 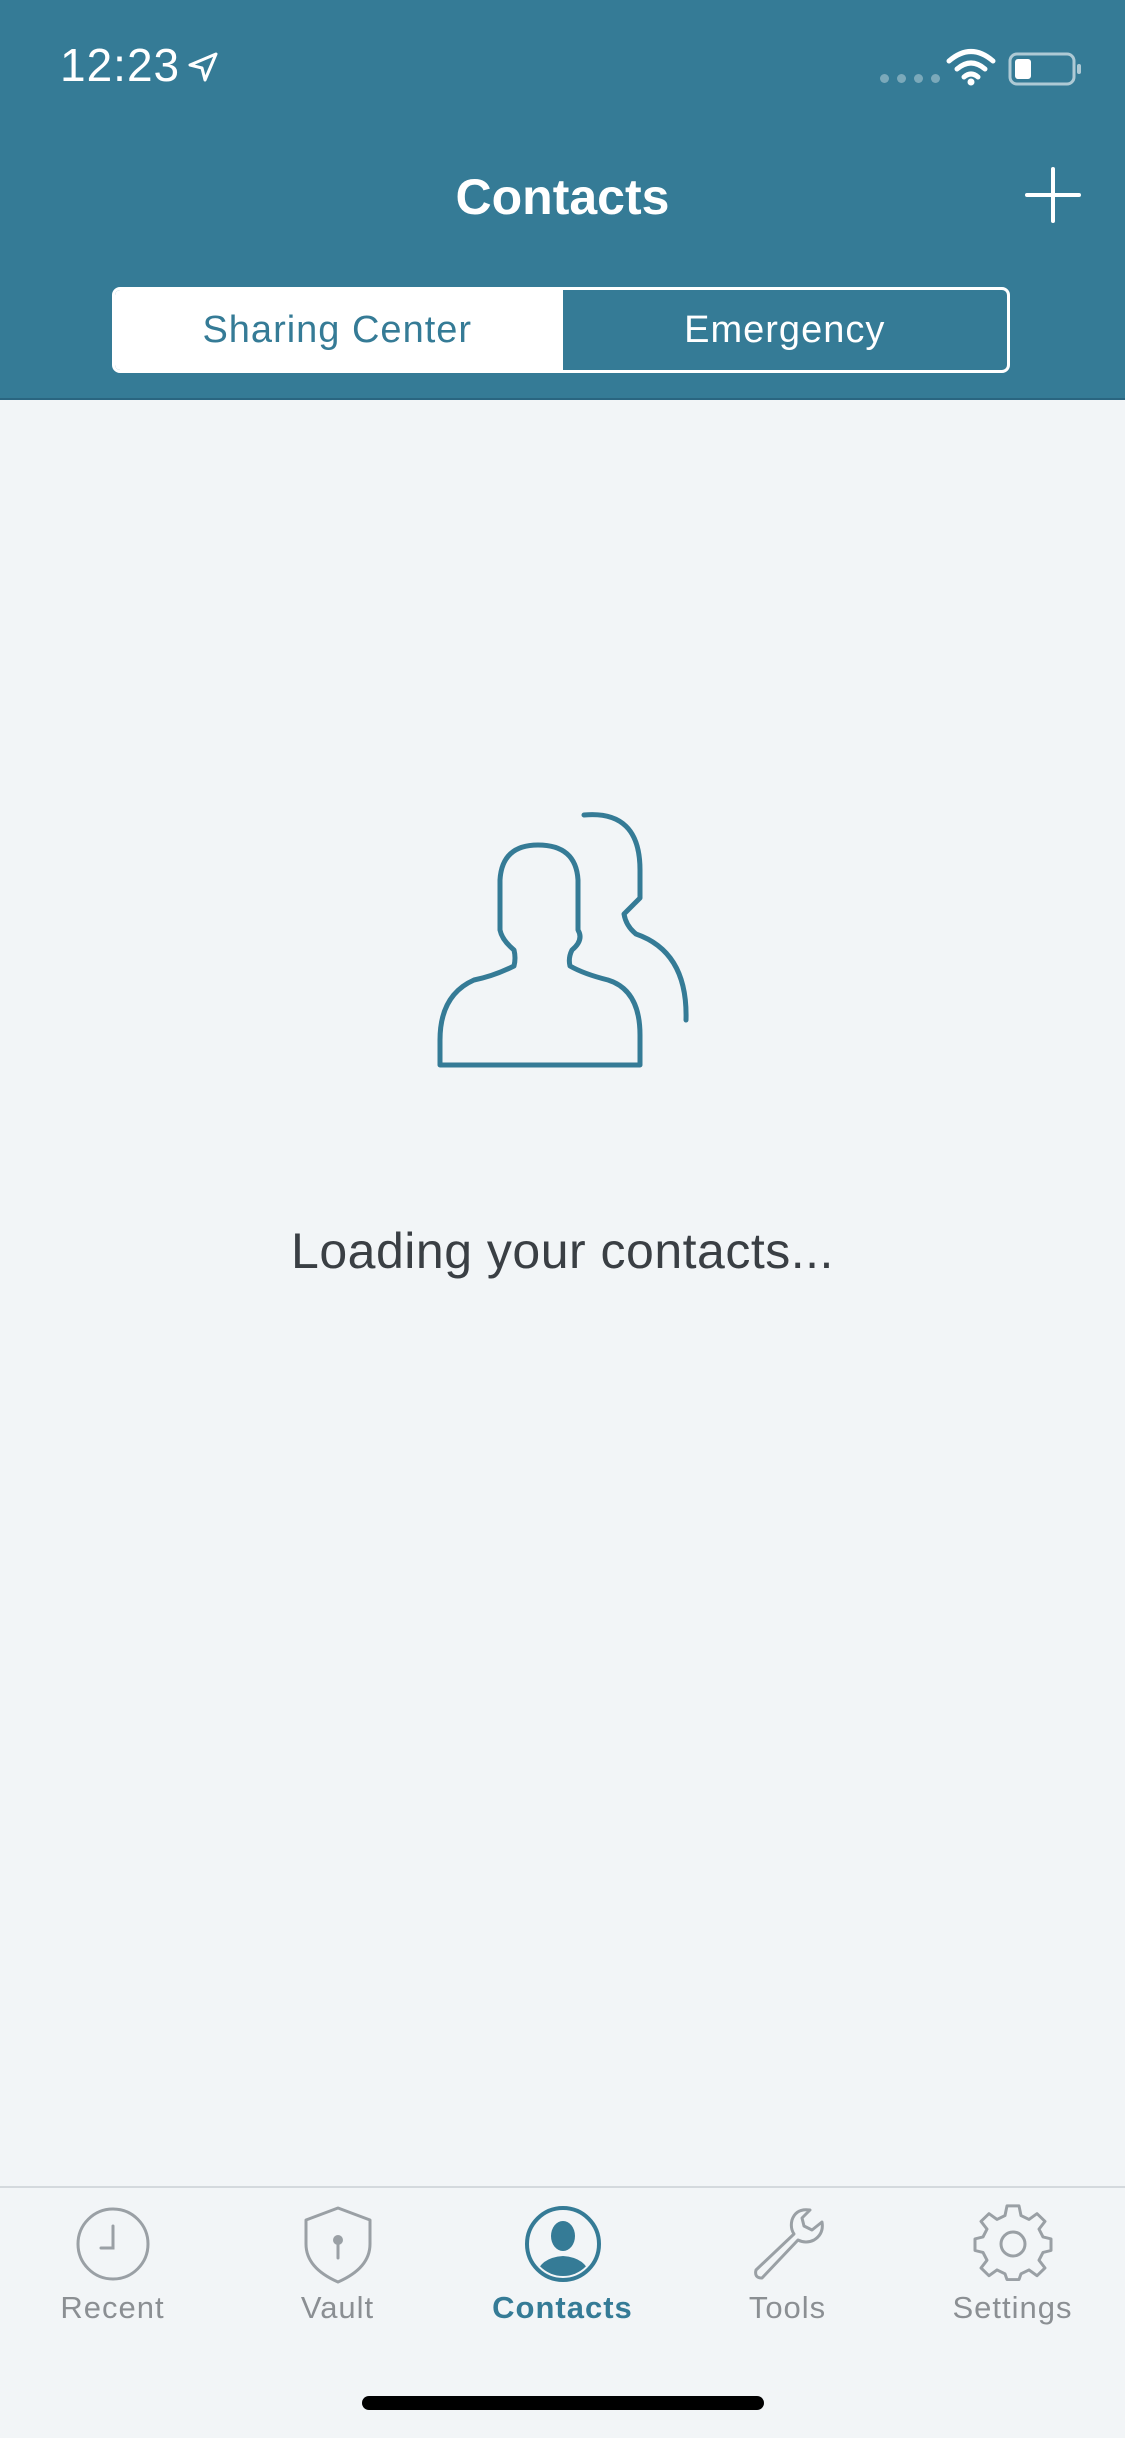 I want to click on tab-tools: Tools, so click(x=787, y=2279).